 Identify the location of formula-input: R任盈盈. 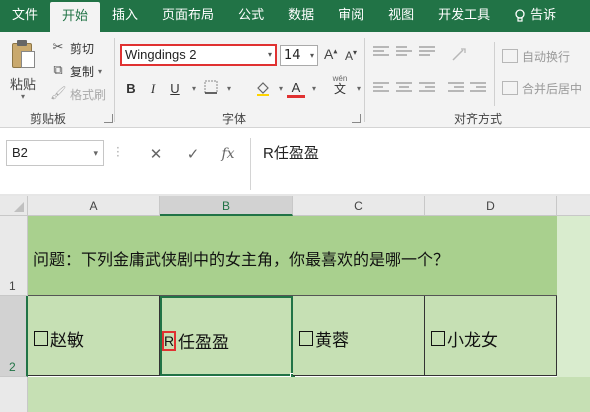
(420, 164).